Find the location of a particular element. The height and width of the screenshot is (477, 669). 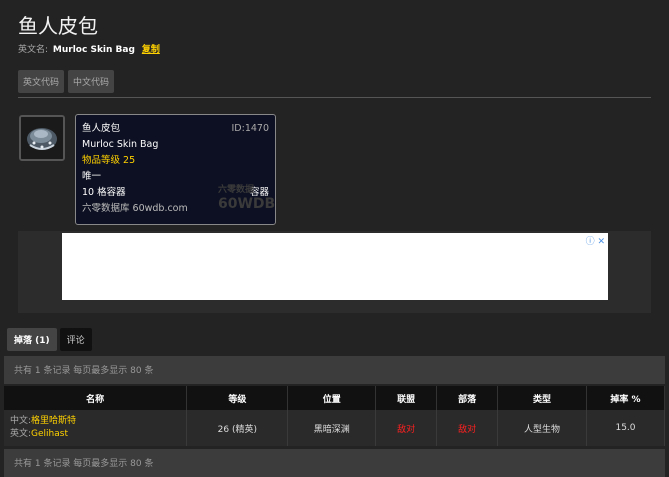

npc-name-cn-link: 格里哈斯特 is located at coordinates (53, 421).